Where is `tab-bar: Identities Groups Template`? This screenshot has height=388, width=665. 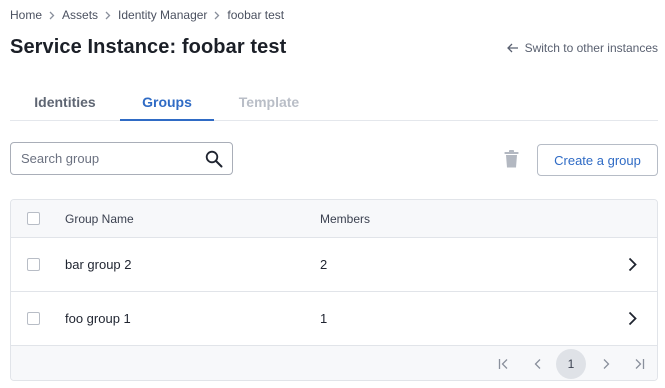 tab-bar: Identities Groups Template is located at coordinates (334, 102).